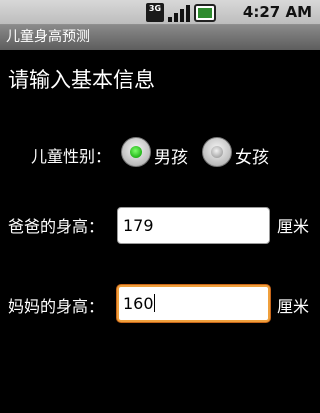  I want to click on mother-height-input: 160, so click(193, 303).